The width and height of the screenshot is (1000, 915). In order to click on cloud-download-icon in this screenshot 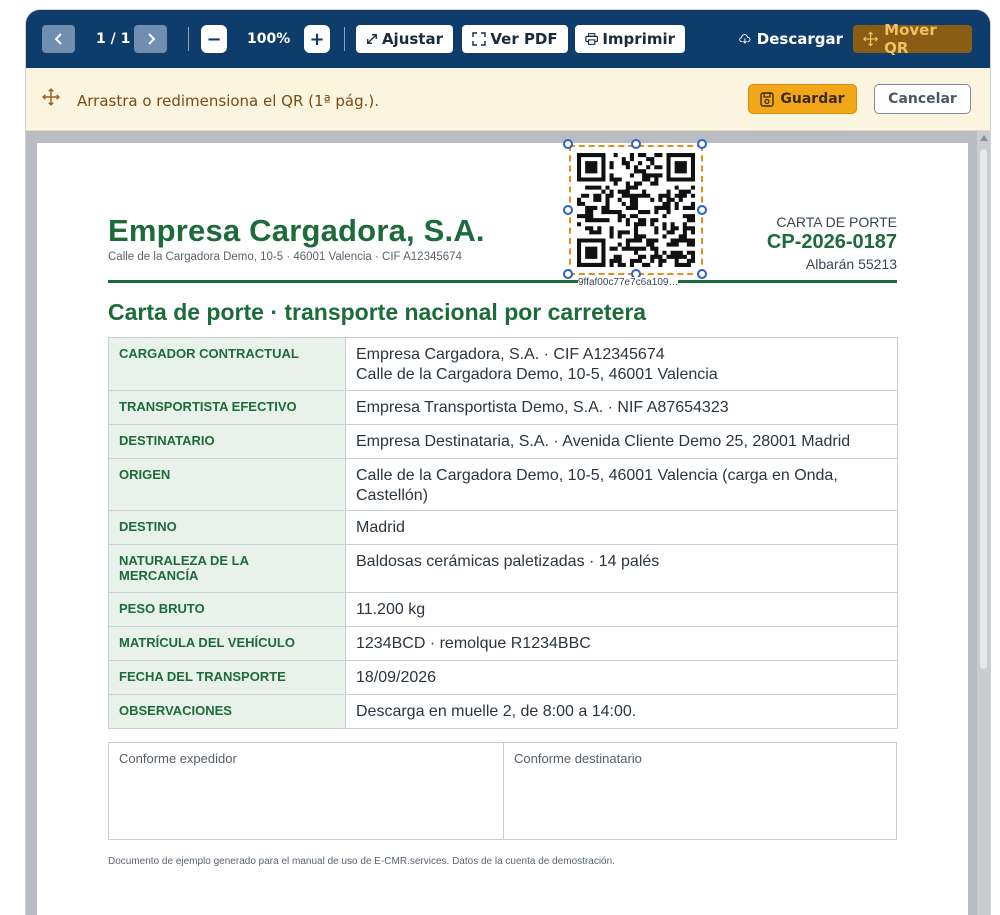, I will do `click(745, 39)`.